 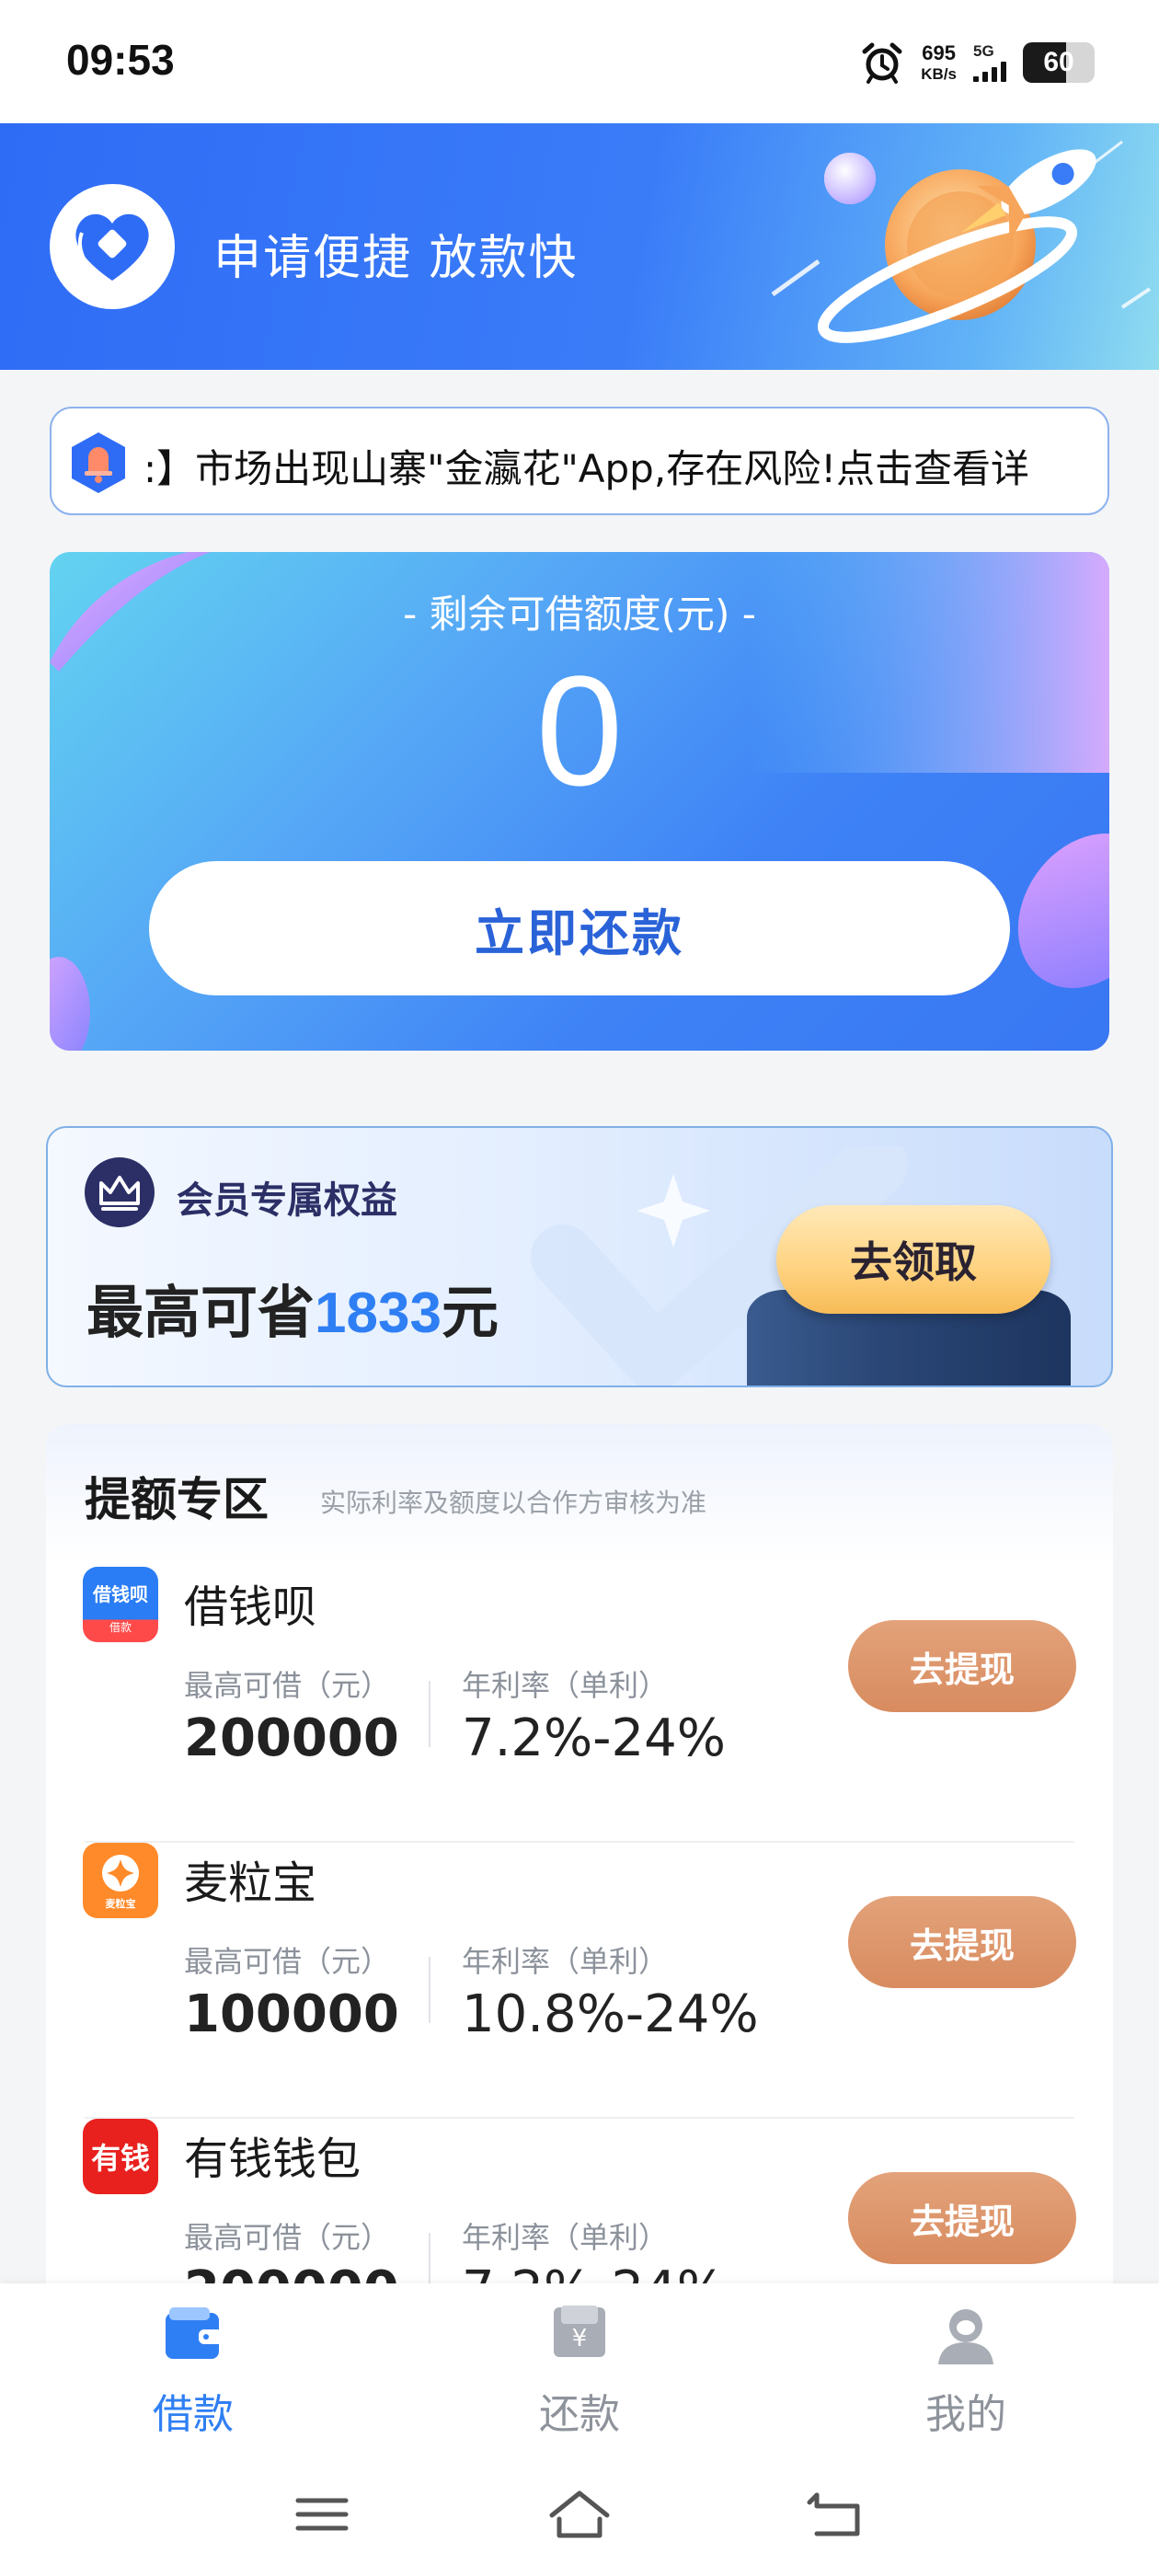 I want to click on logo-text: 有钱, so click(x=120, y=2158).